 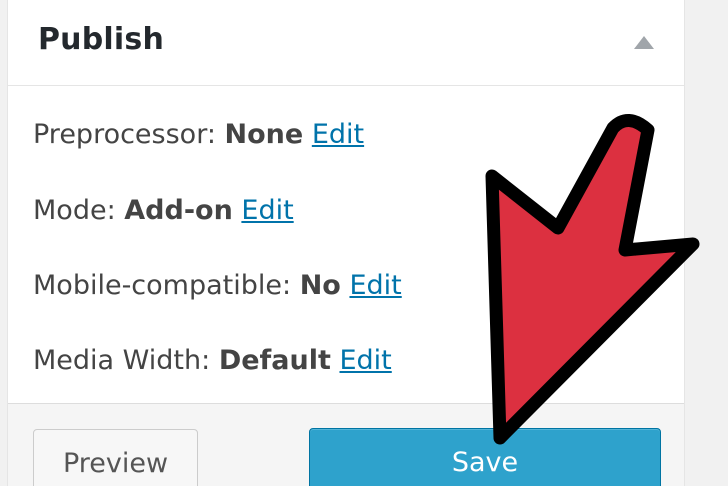 I want to click on mobile-compatible-row: Mobile-compatible: No Edit, so click(x=217, y=285).